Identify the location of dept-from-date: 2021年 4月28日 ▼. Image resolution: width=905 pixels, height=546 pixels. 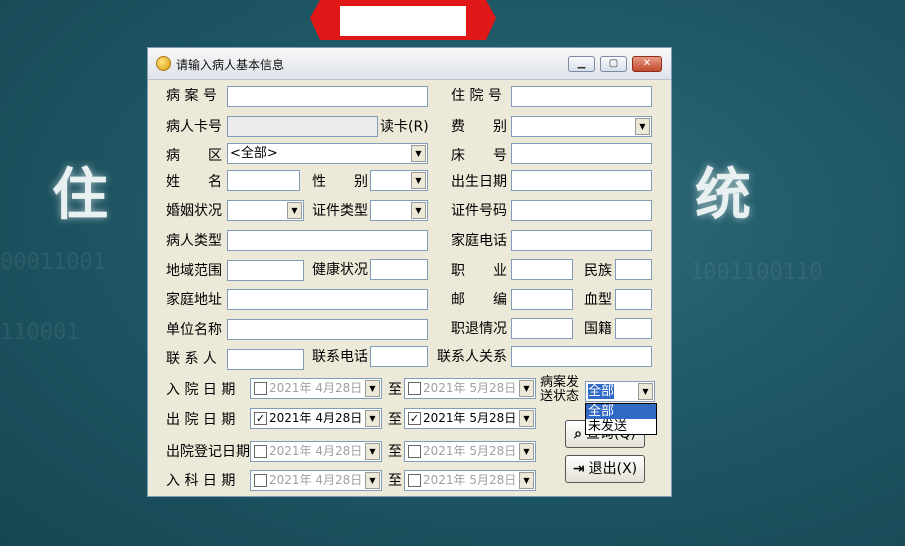
(316, 480).